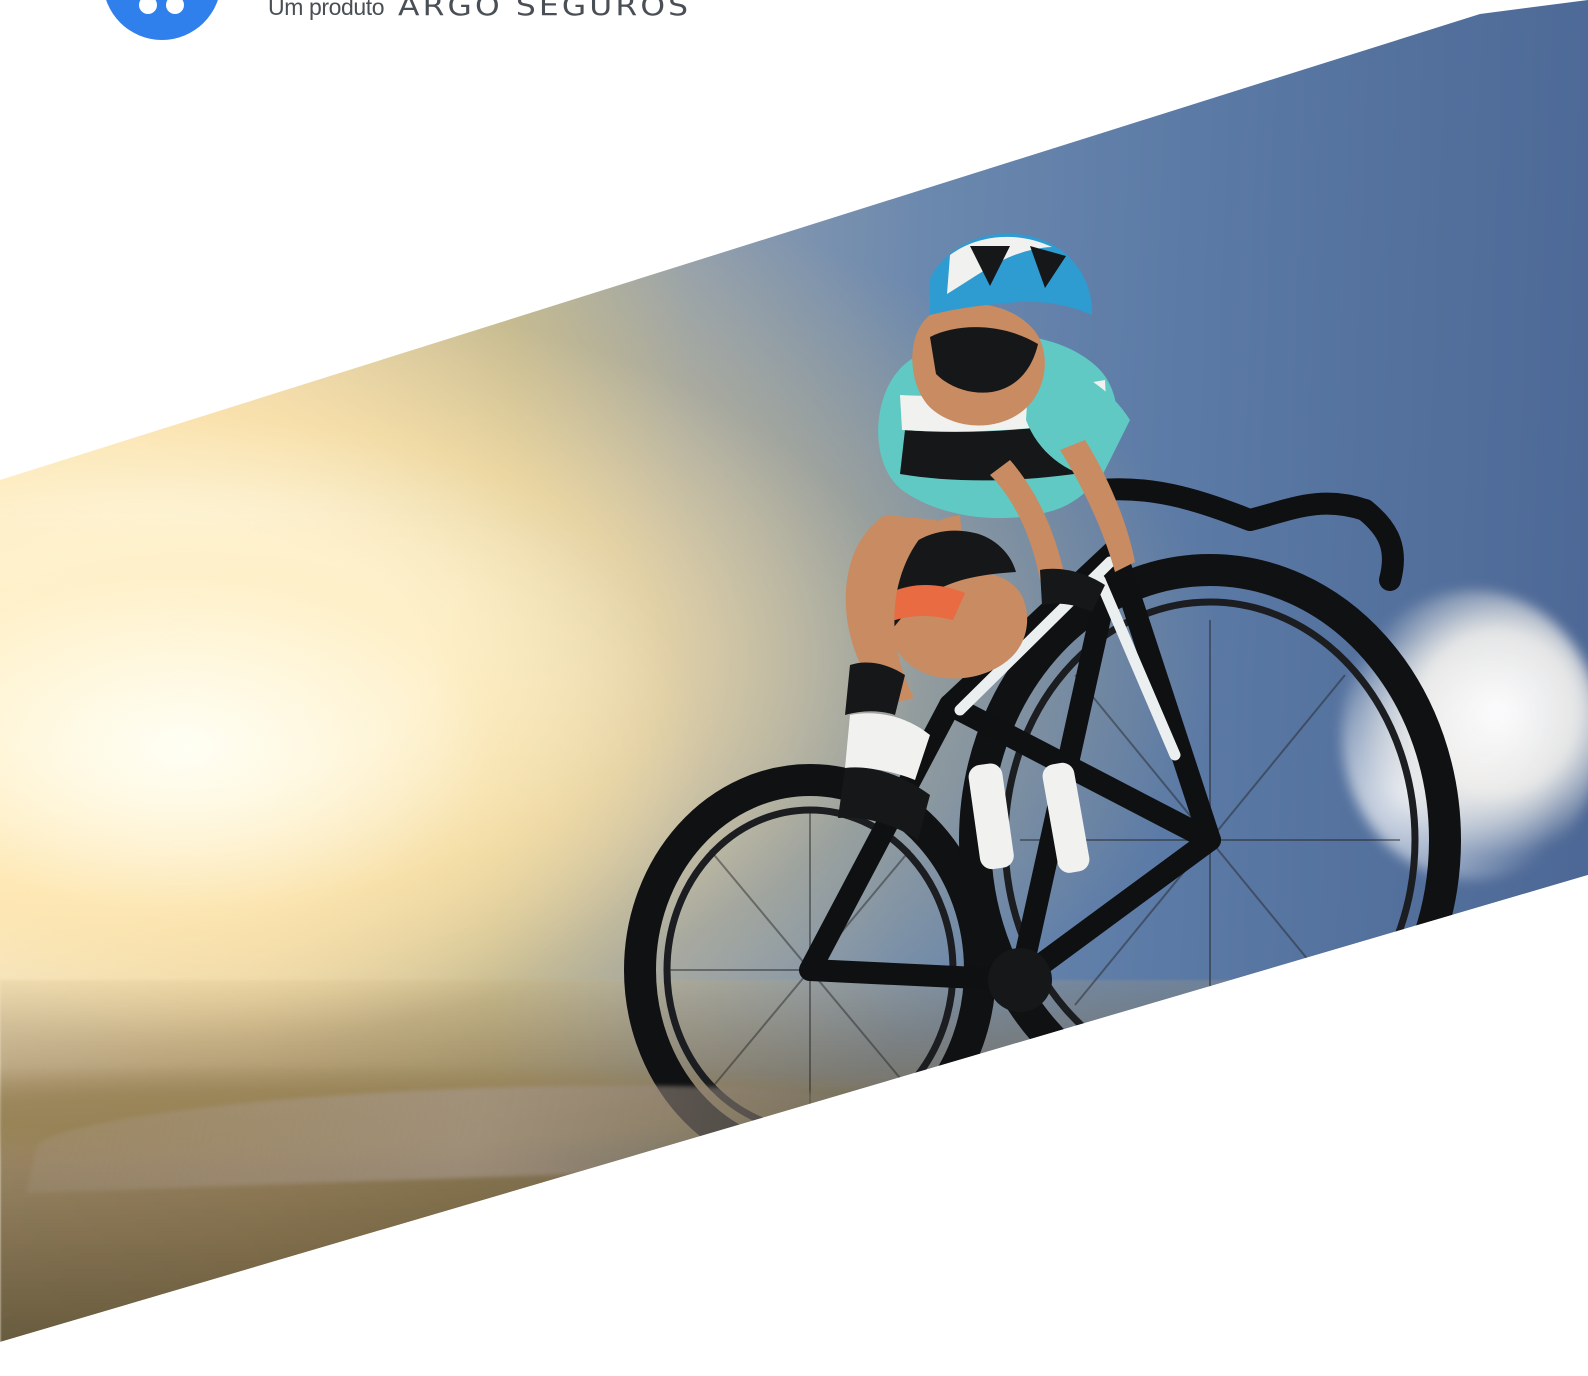 This screenshot has width=1588, height=1376. I want to click on brand-prefix: Um produto, so click(326, 10).